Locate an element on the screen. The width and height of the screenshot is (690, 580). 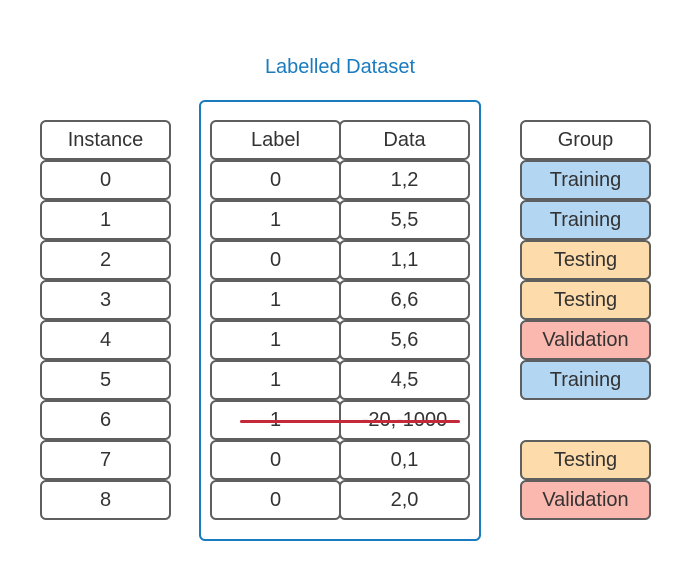
instance-cell: 4 is located at coordinates (105, 340).